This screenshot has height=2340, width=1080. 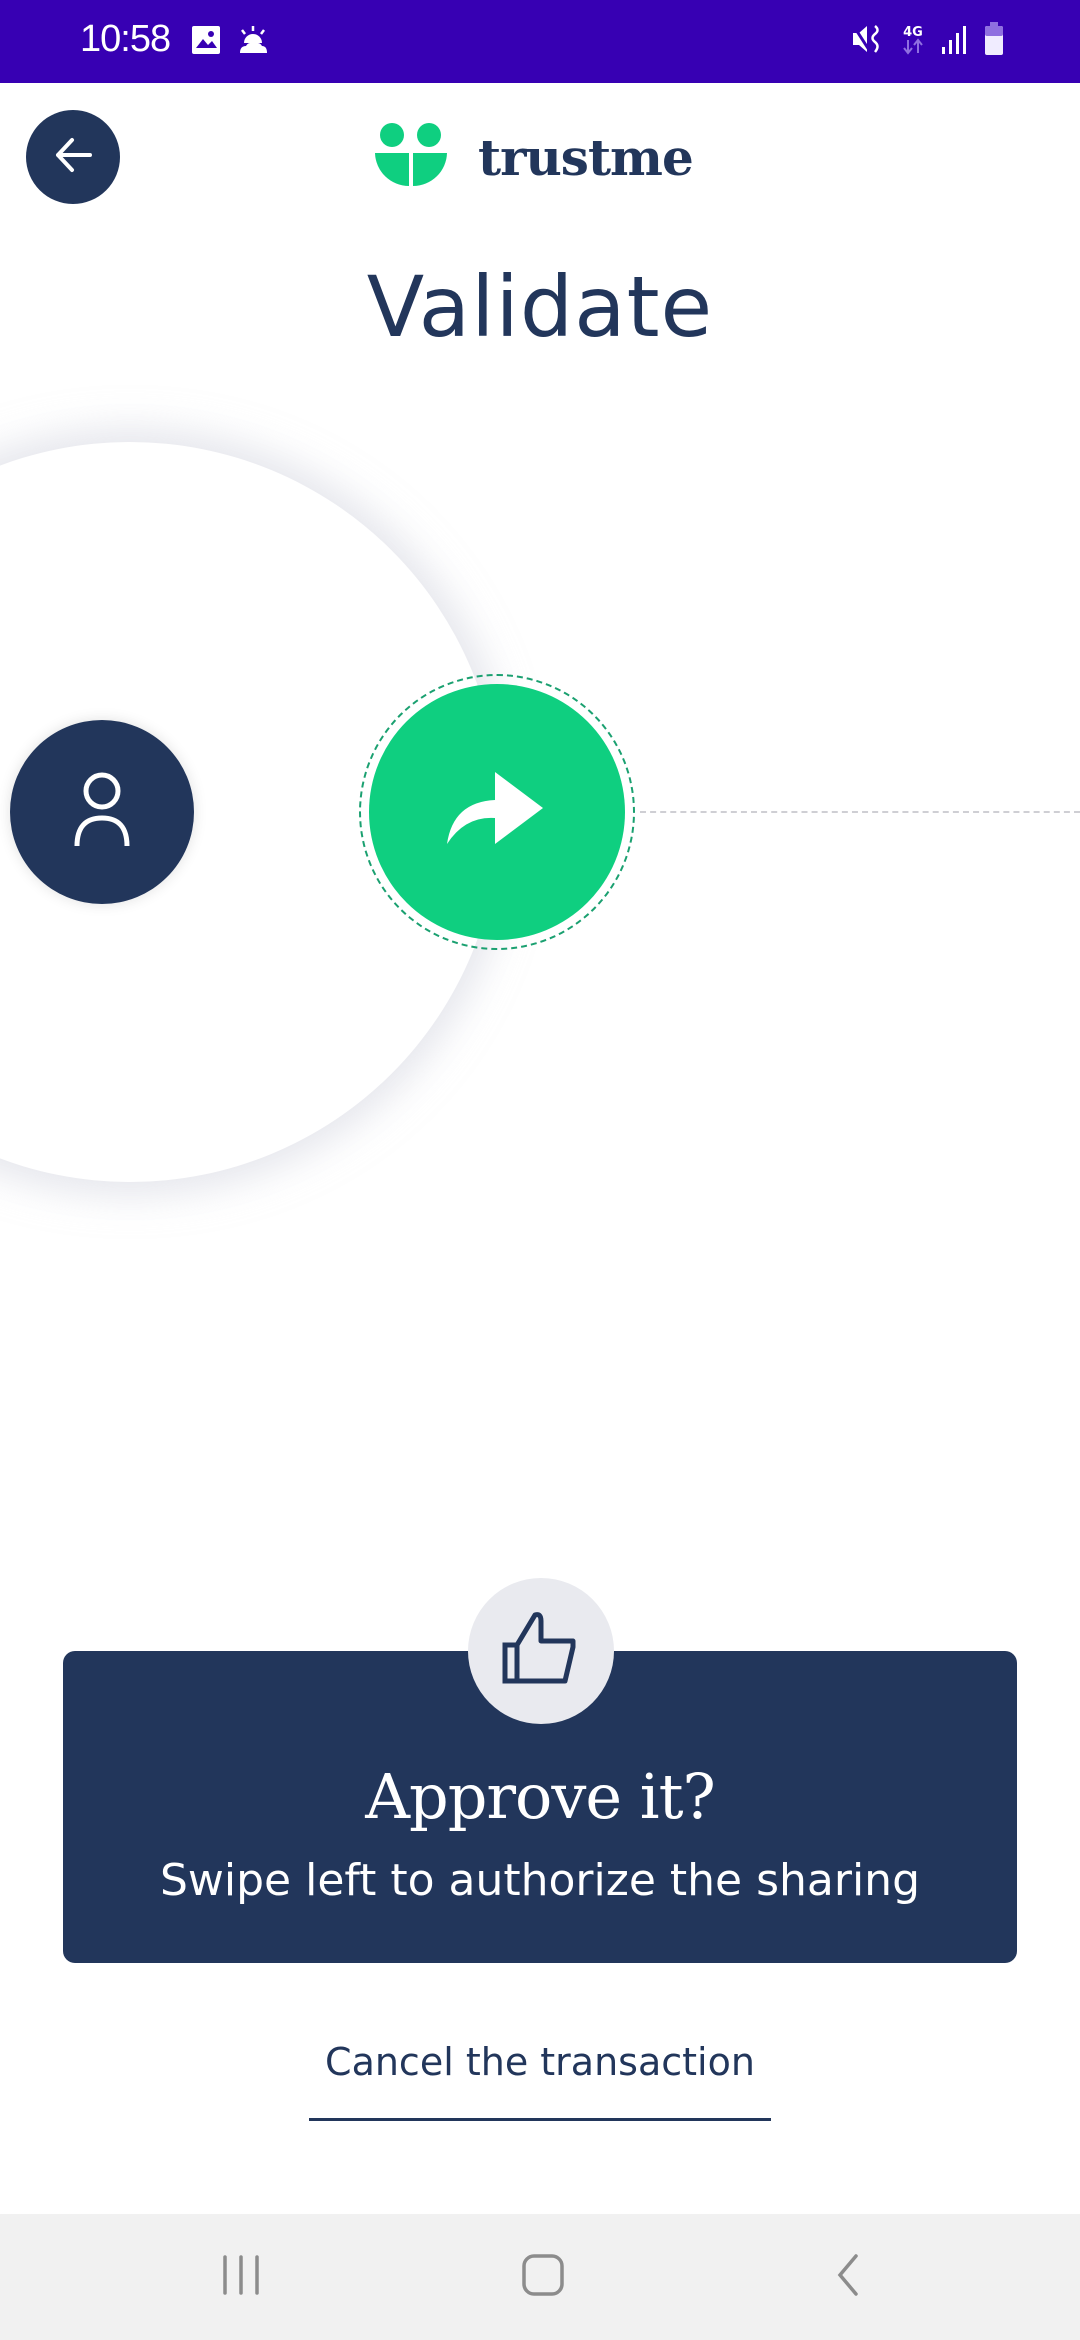 I want to click on logo-text: trustme, so click(x=586, y=157).